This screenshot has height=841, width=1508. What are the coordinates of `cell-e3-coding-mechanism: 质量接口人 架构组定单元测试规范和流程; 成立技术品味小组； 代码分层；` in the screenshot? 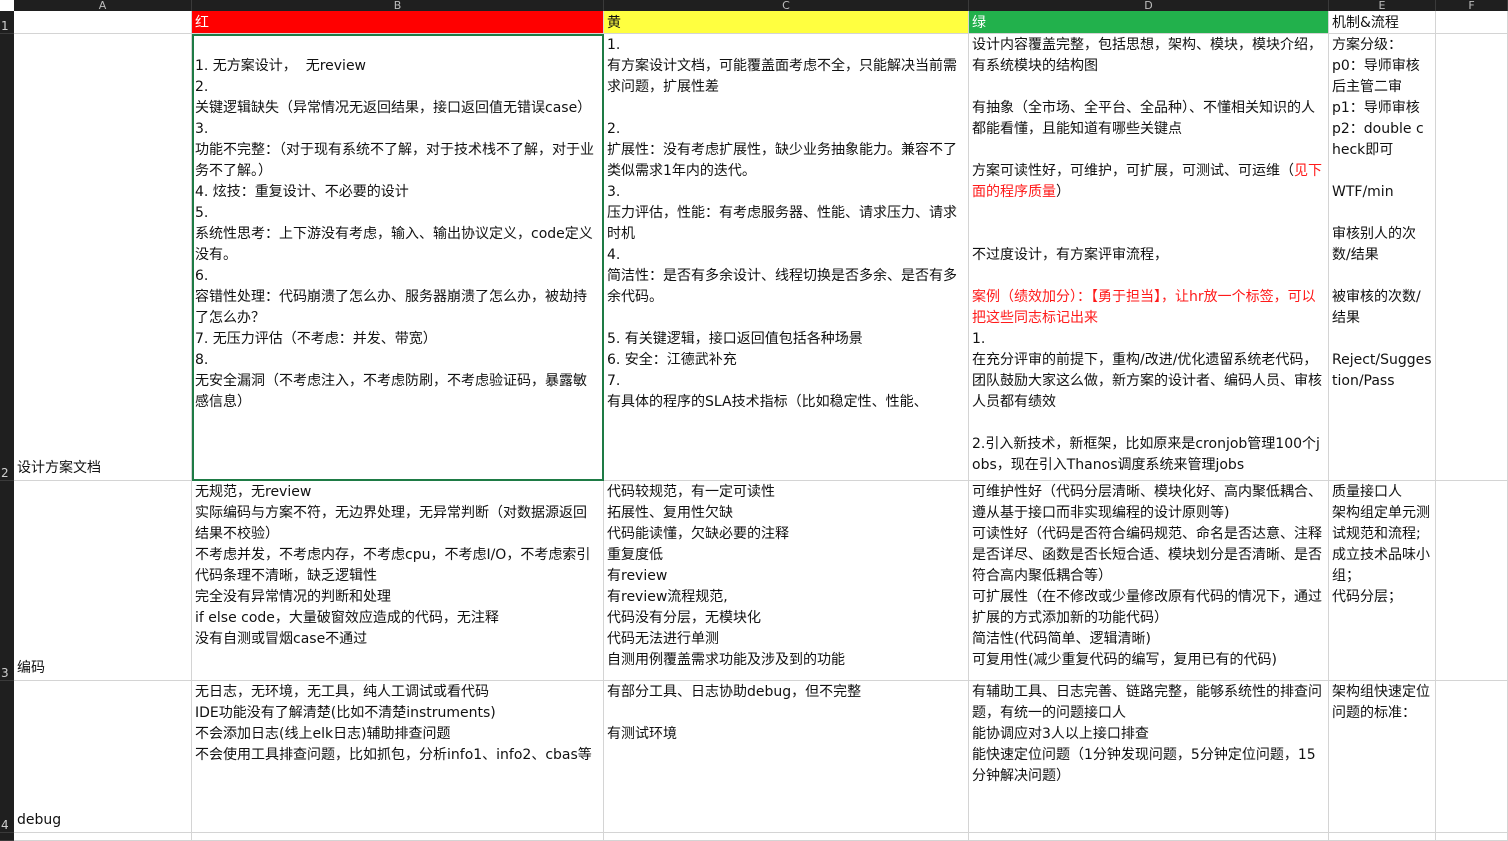 It's located at (1382, 581).